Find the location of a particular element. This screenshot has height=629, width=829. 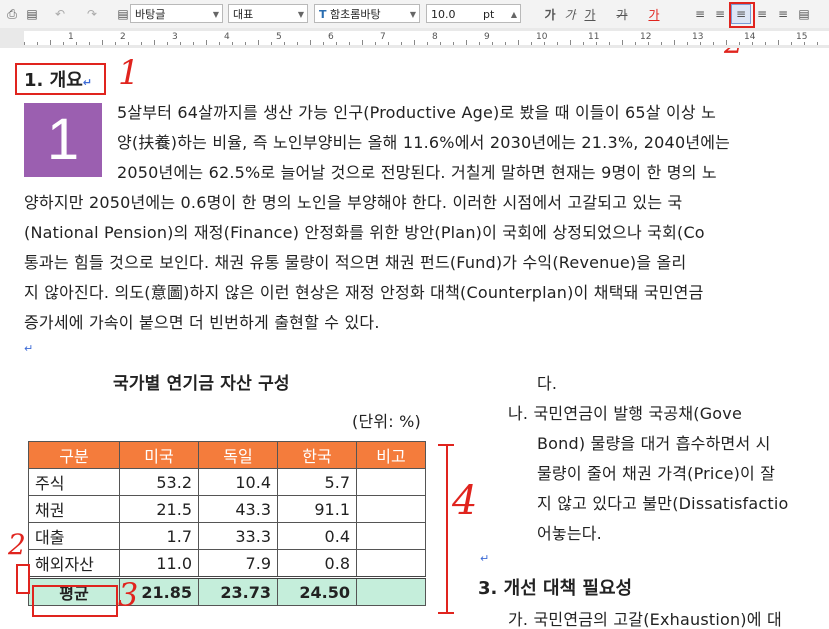

table-row: 주식 53.2 10.4 5.7 is located at coordinates (227, 482).